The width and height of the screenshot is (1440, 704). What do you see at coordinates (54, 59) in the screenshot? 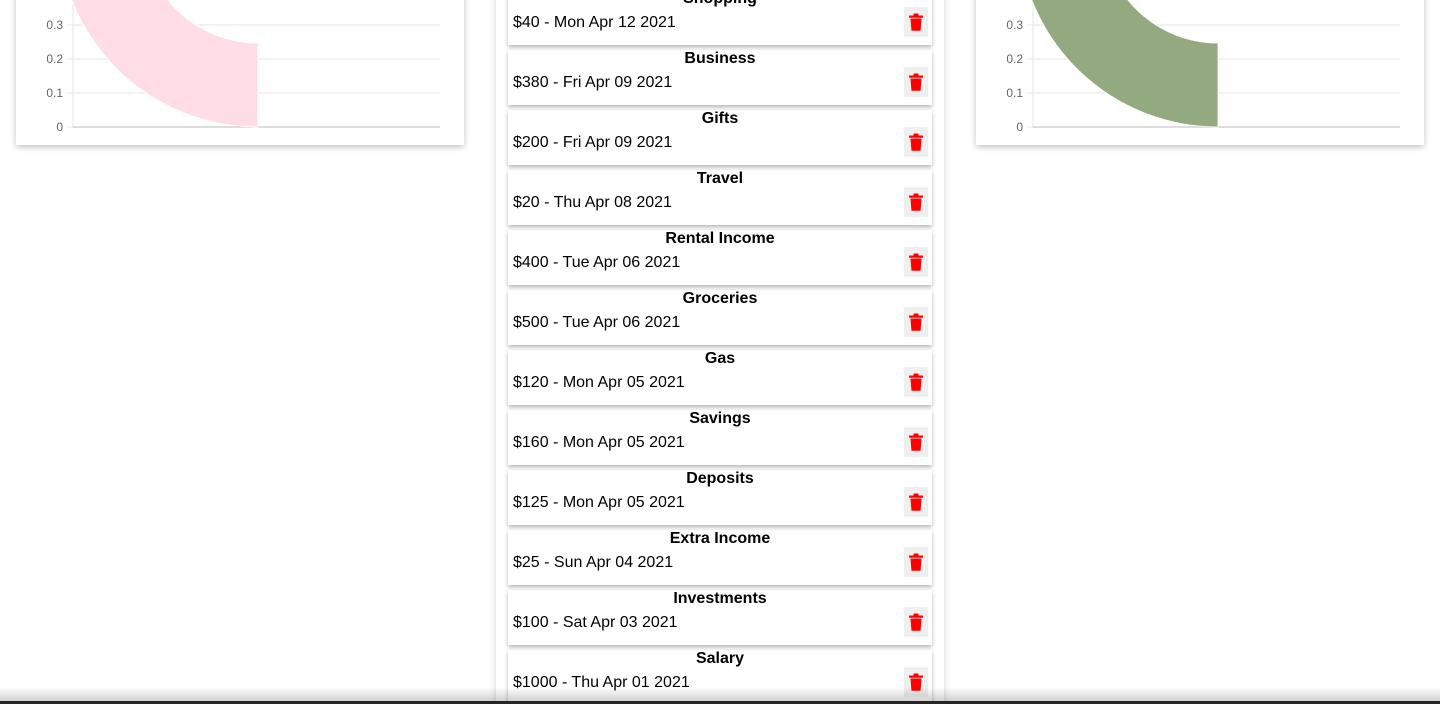
I see `expense-chart-y-tick-label: 0.2` at bounding box center [54, 59].